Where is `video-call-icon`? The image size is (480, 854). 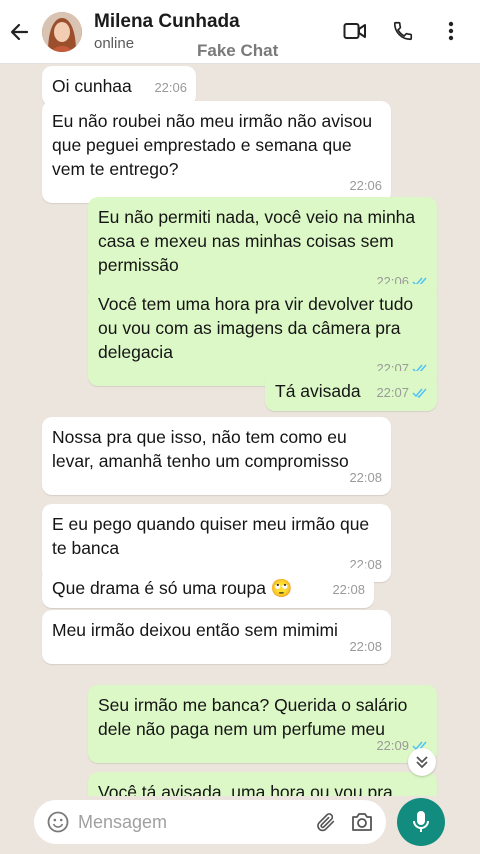
video-call-icon is located at coordinates (354, 31).